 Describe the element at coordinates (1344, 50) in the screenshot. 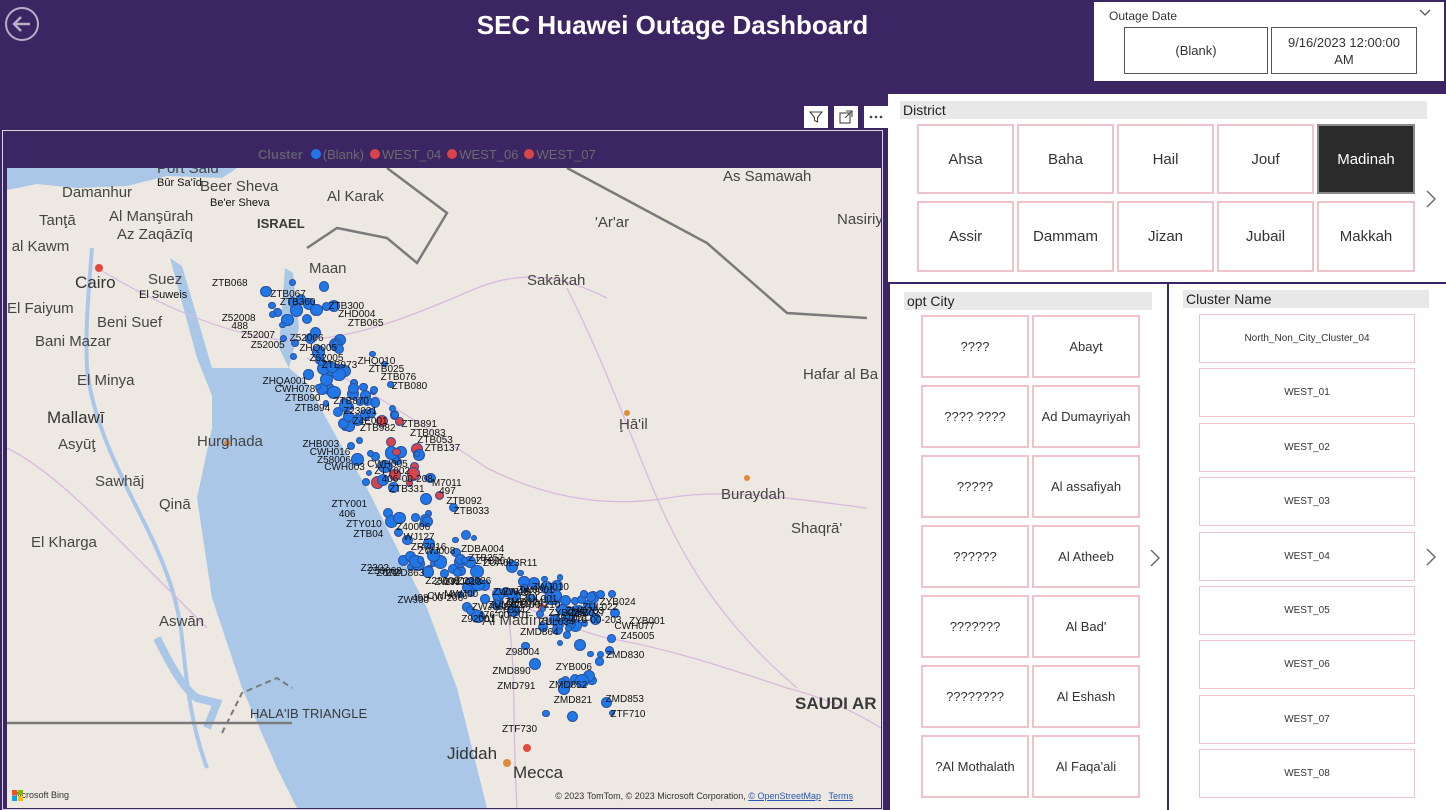

I see `outage-date-option-date: 9/16/2023 12:00:00 AM` at that location.